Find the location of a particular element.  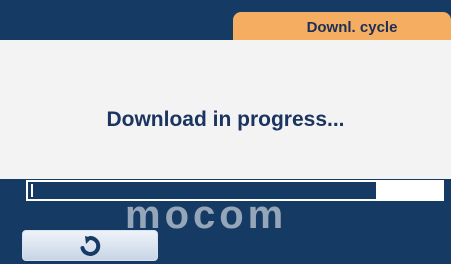

tab-downl-cycle: Downl. cycle is located at coordinates (342, 27).